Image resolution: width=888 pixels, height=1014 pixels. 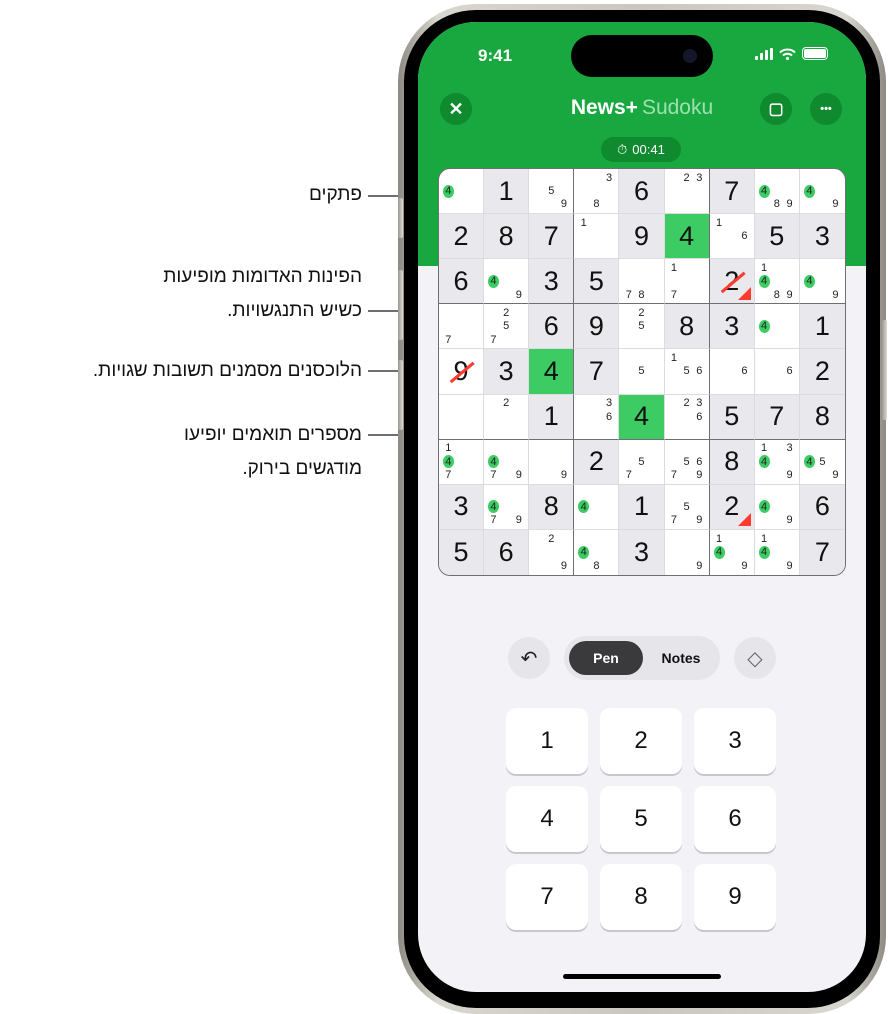 I want to click on key-7: 7, so click(x=547, y=897).